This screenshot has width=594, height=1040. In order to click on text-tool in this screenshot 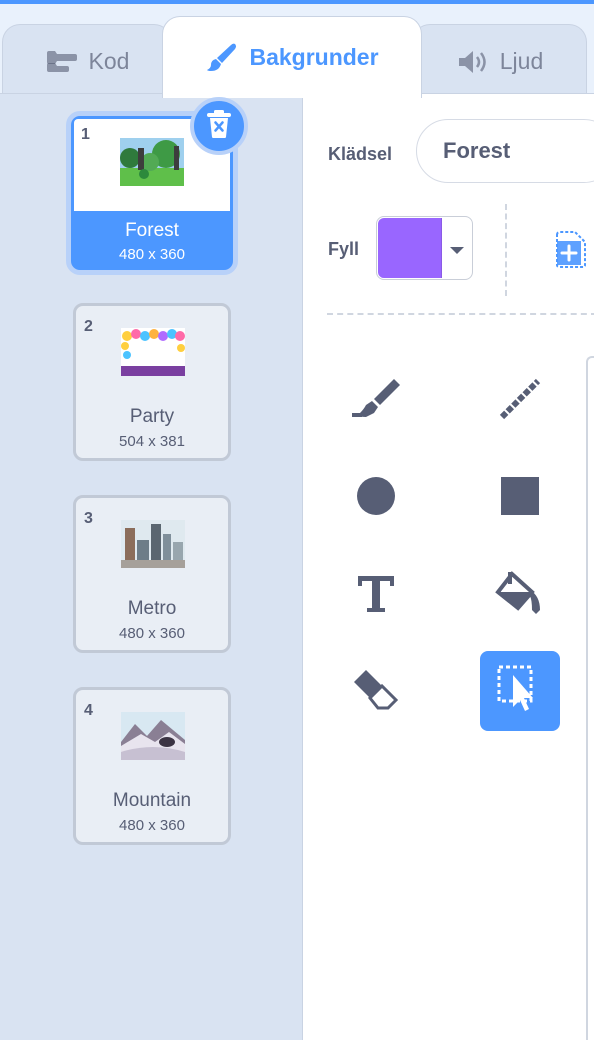, I will do `click(376, 596)`.